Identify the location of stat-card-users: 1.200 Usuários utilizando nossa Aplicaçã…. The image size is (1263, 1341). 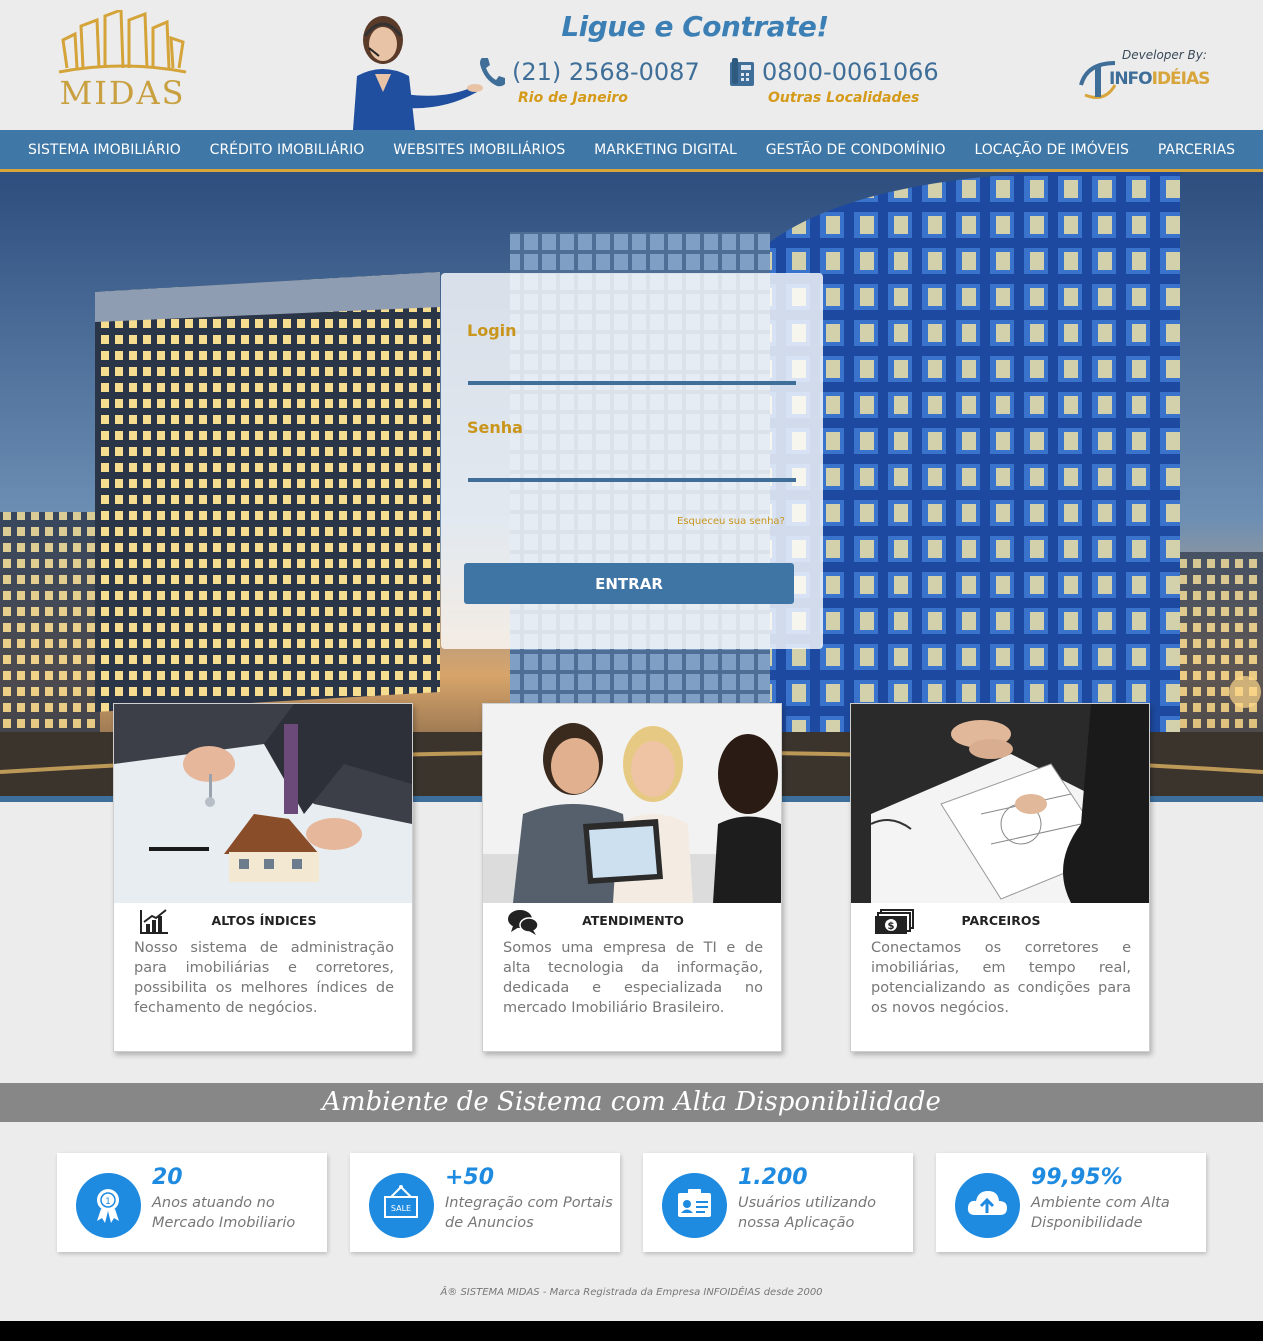
(778, 1202).